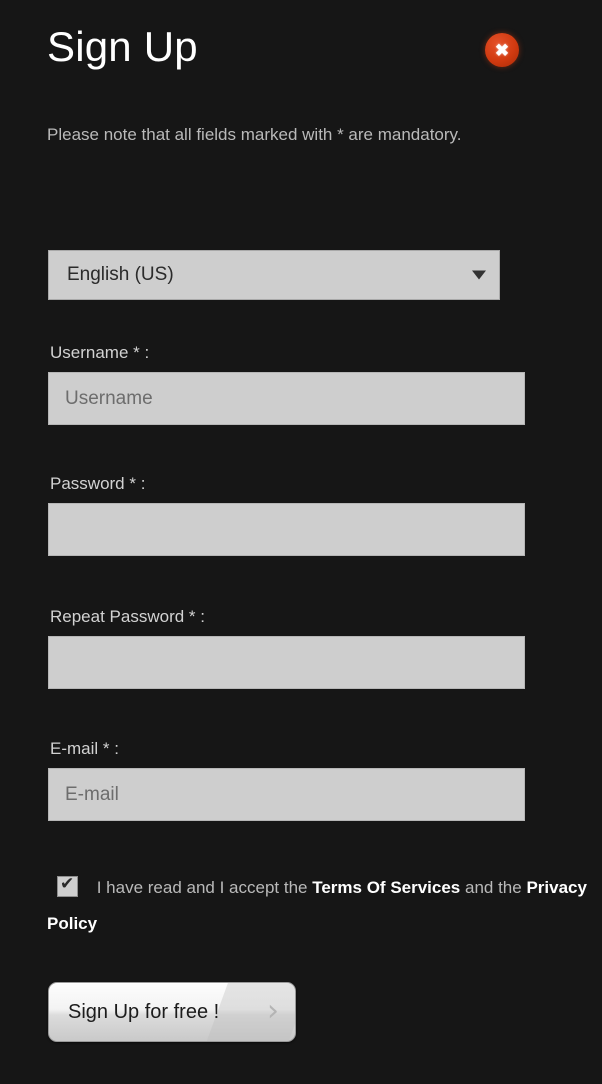  I want to click on field-label-password: Password * :, so click(98, 483).